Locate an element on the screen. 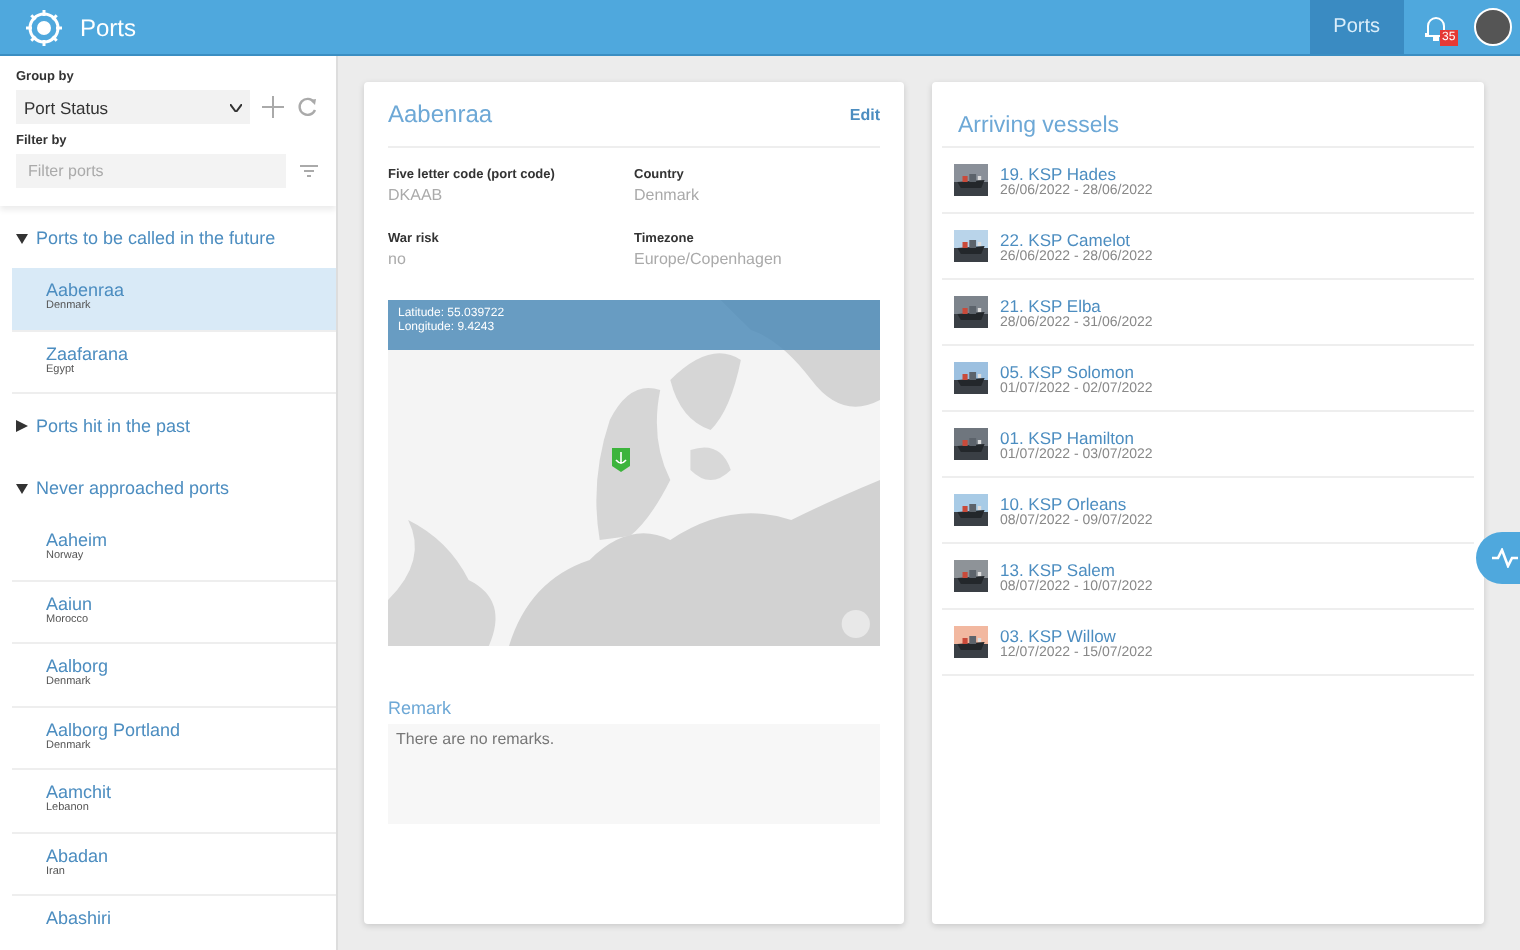 The height and width of the screenshot is (950, 1520). group-header: Ports hit in the past is located at coordinates (168, 426).